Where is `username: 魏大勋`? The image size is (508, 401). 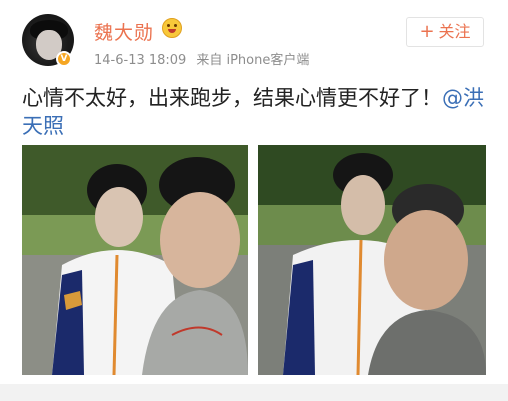
username: 魏大勋 is located at coordinates (124, 31).